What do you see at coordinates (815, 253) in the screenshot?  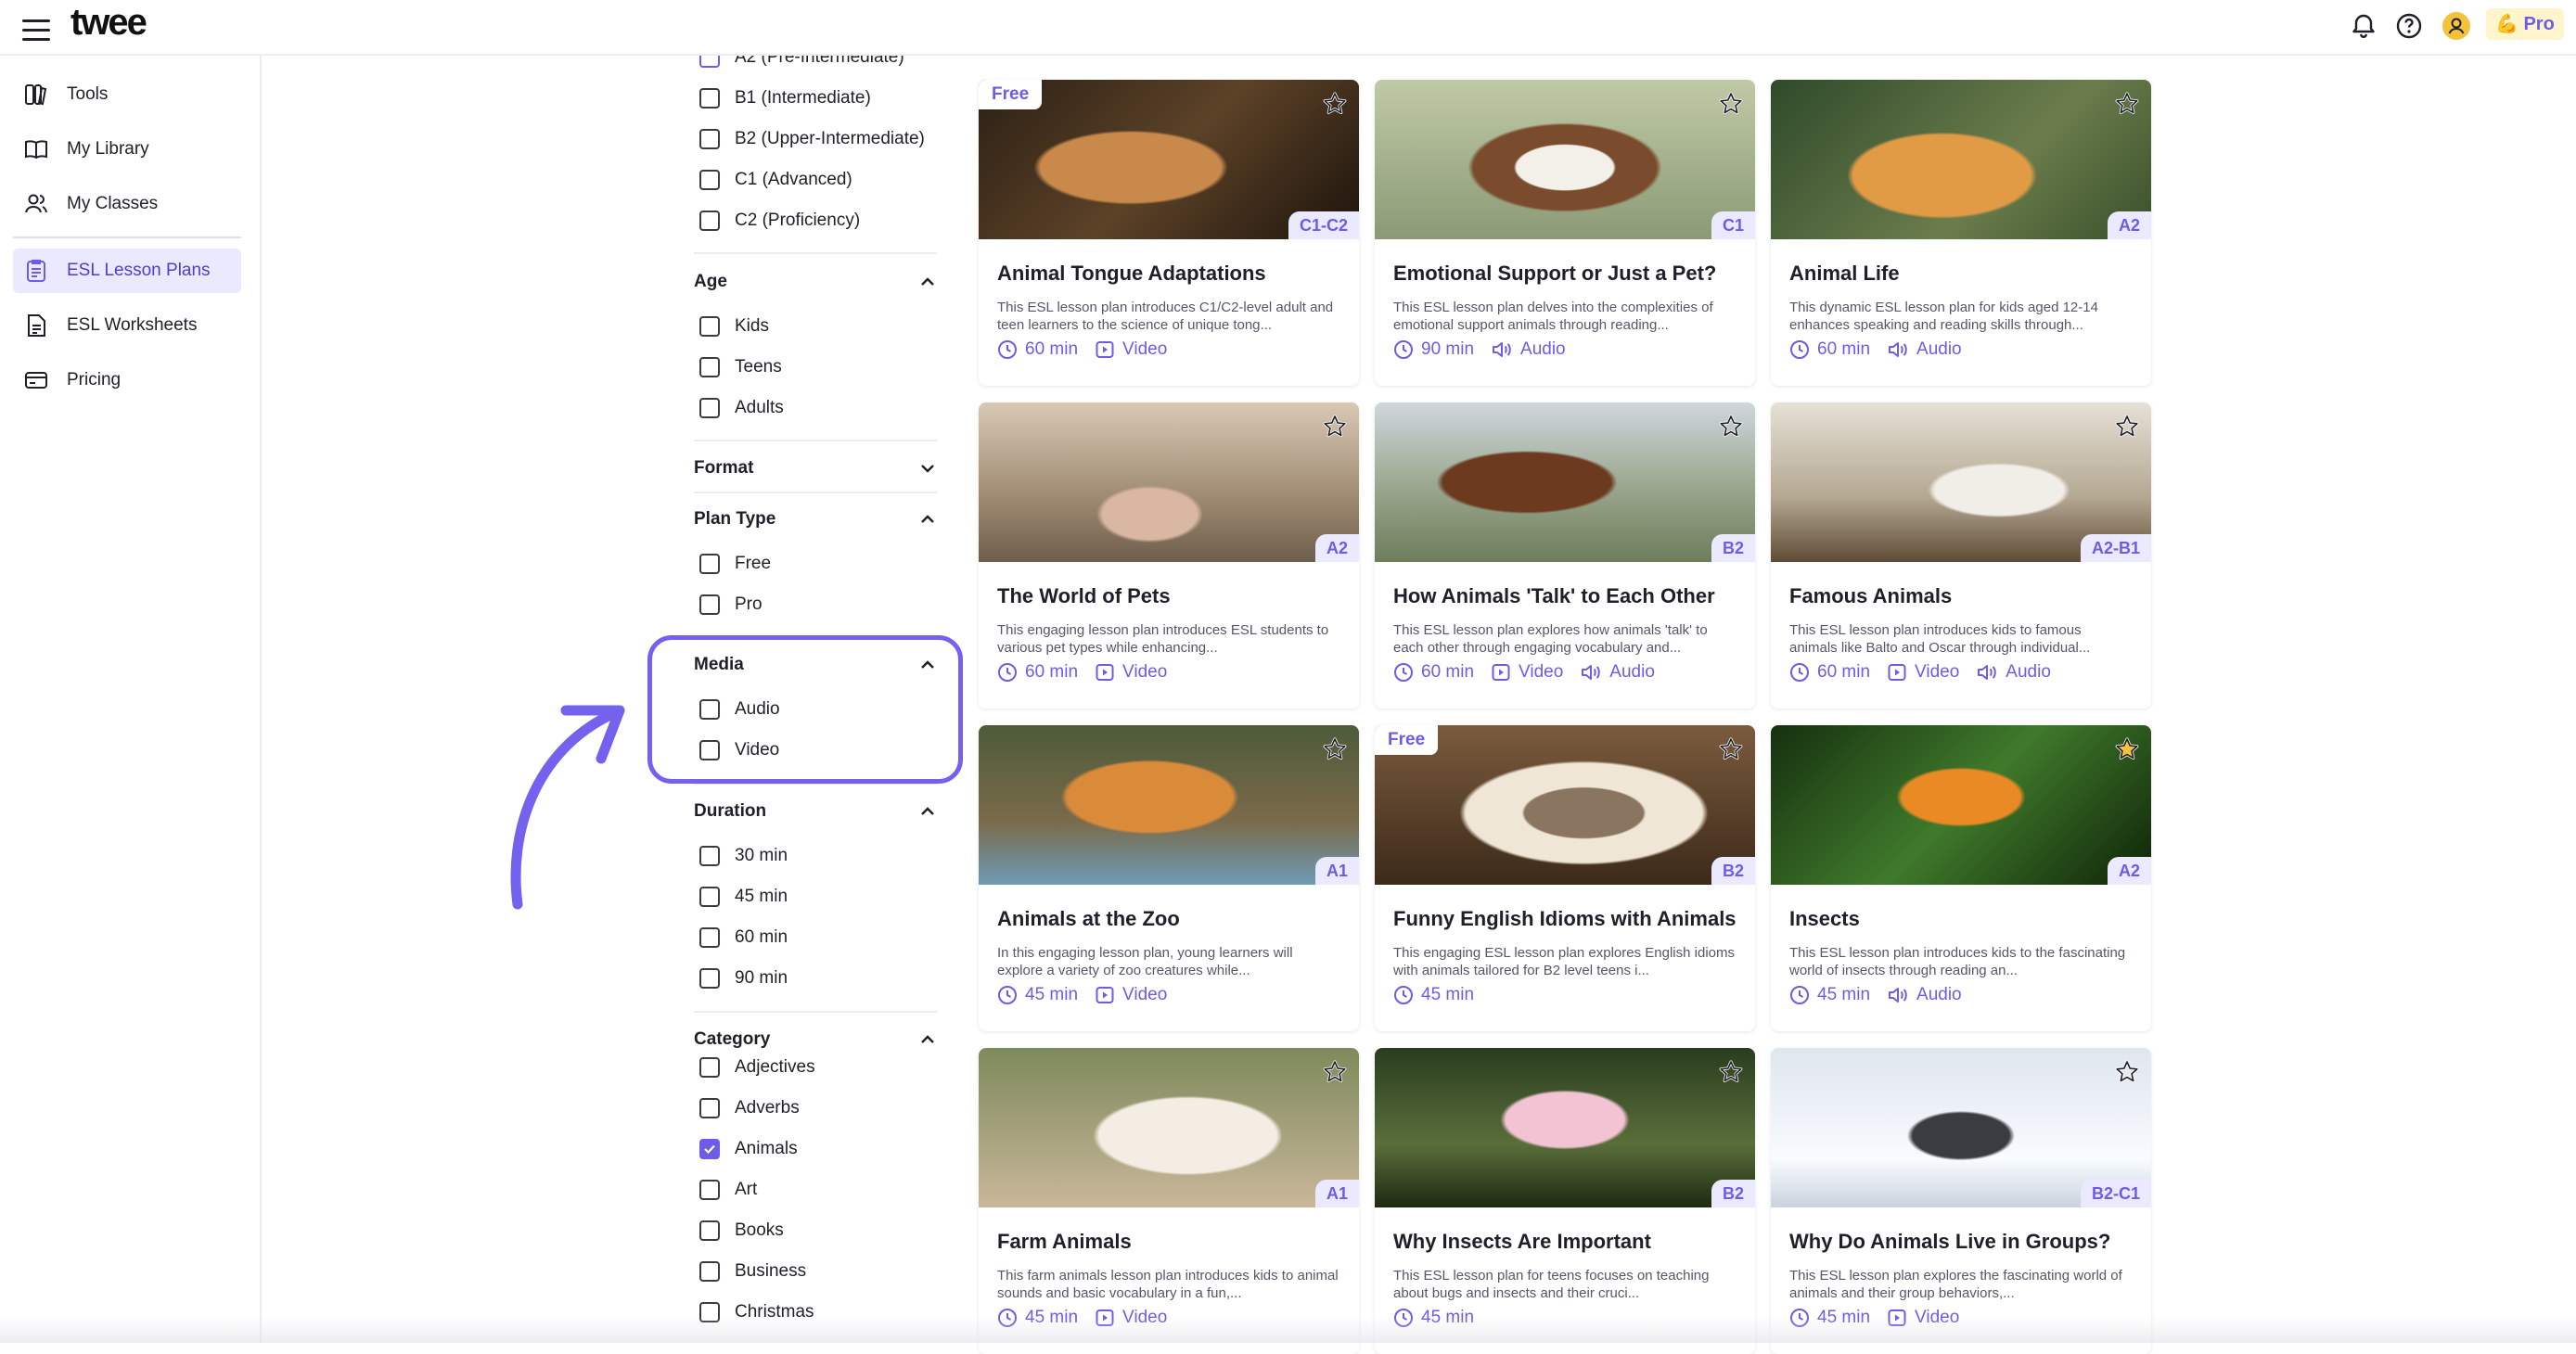 I see `section-divider` at bounding box center [815, 253].